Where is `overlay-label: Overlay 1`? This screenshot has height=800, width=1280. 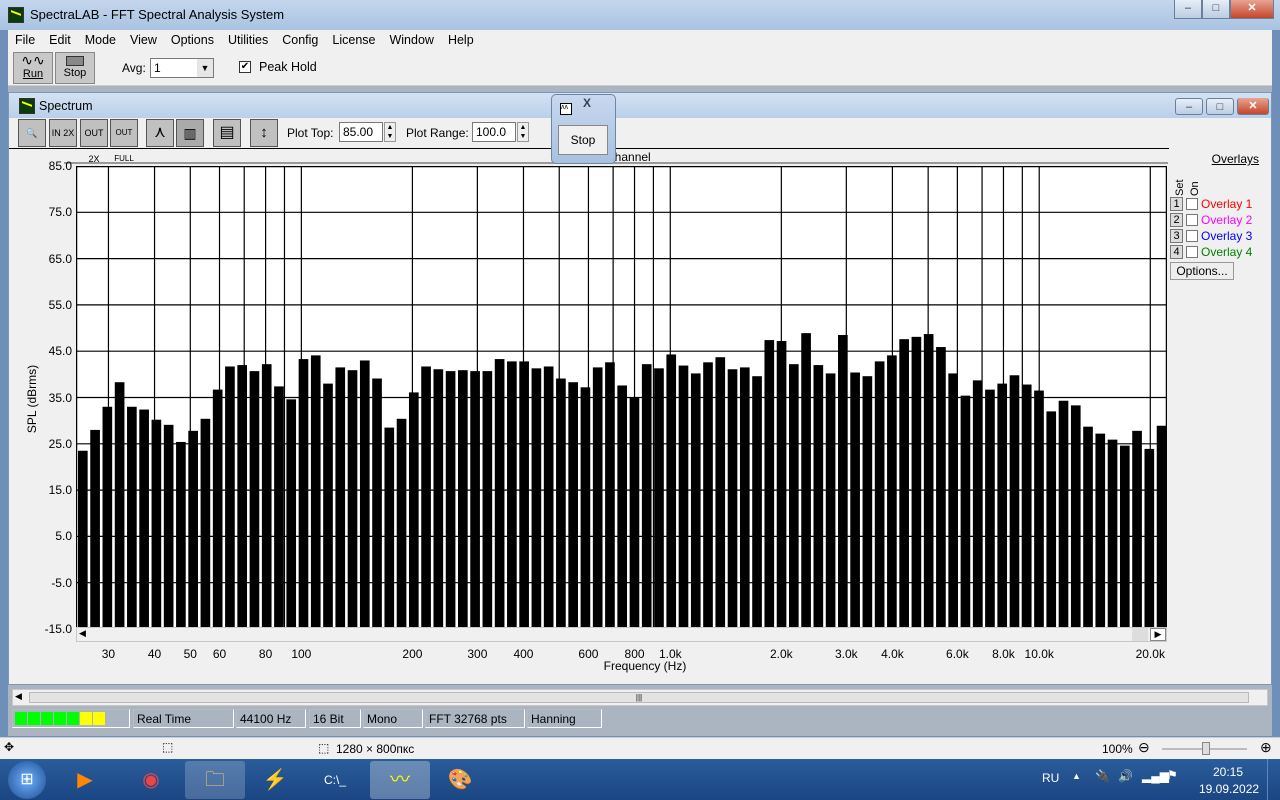 overlay-label: Overlay 1 is located at coordinates (1227, 204).